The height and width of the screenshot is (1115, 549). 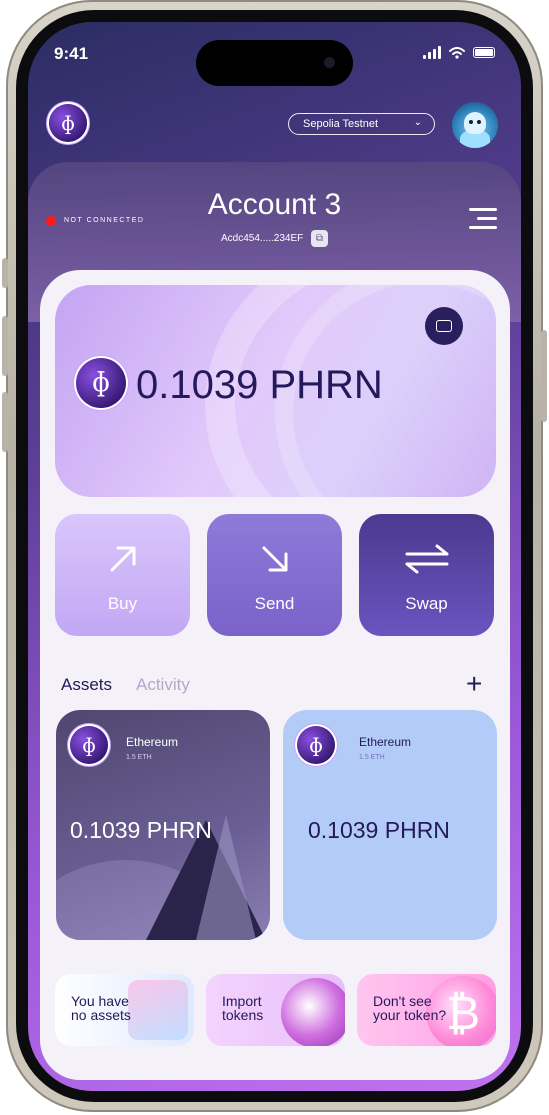 What do you see at coordinates (122, 603) in the screenshot?
I see `buy-label: Buy` at bounding box center [122, 603].